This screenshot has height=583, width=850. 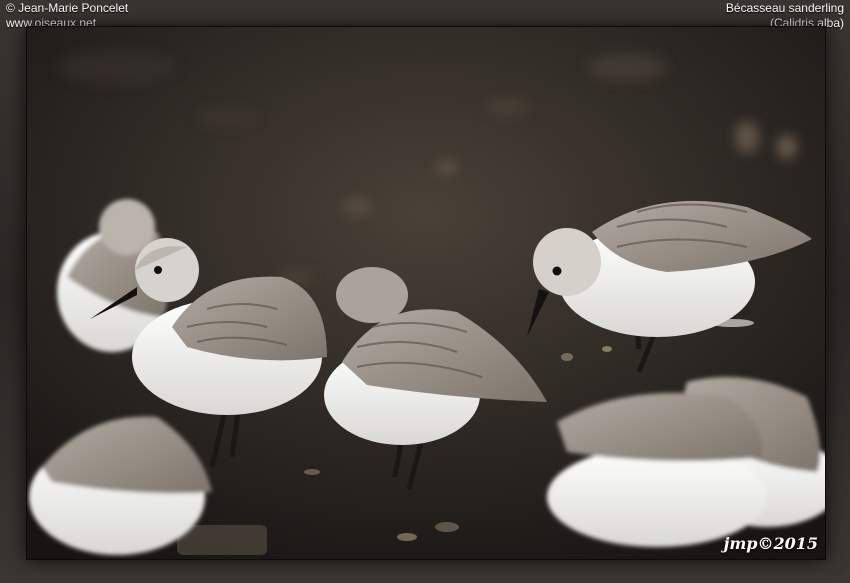 What do you see at coordinates (770, 543) in the screenshot?
I see `photographer-signature: jmp©2015` at bounding box center [770, 543].